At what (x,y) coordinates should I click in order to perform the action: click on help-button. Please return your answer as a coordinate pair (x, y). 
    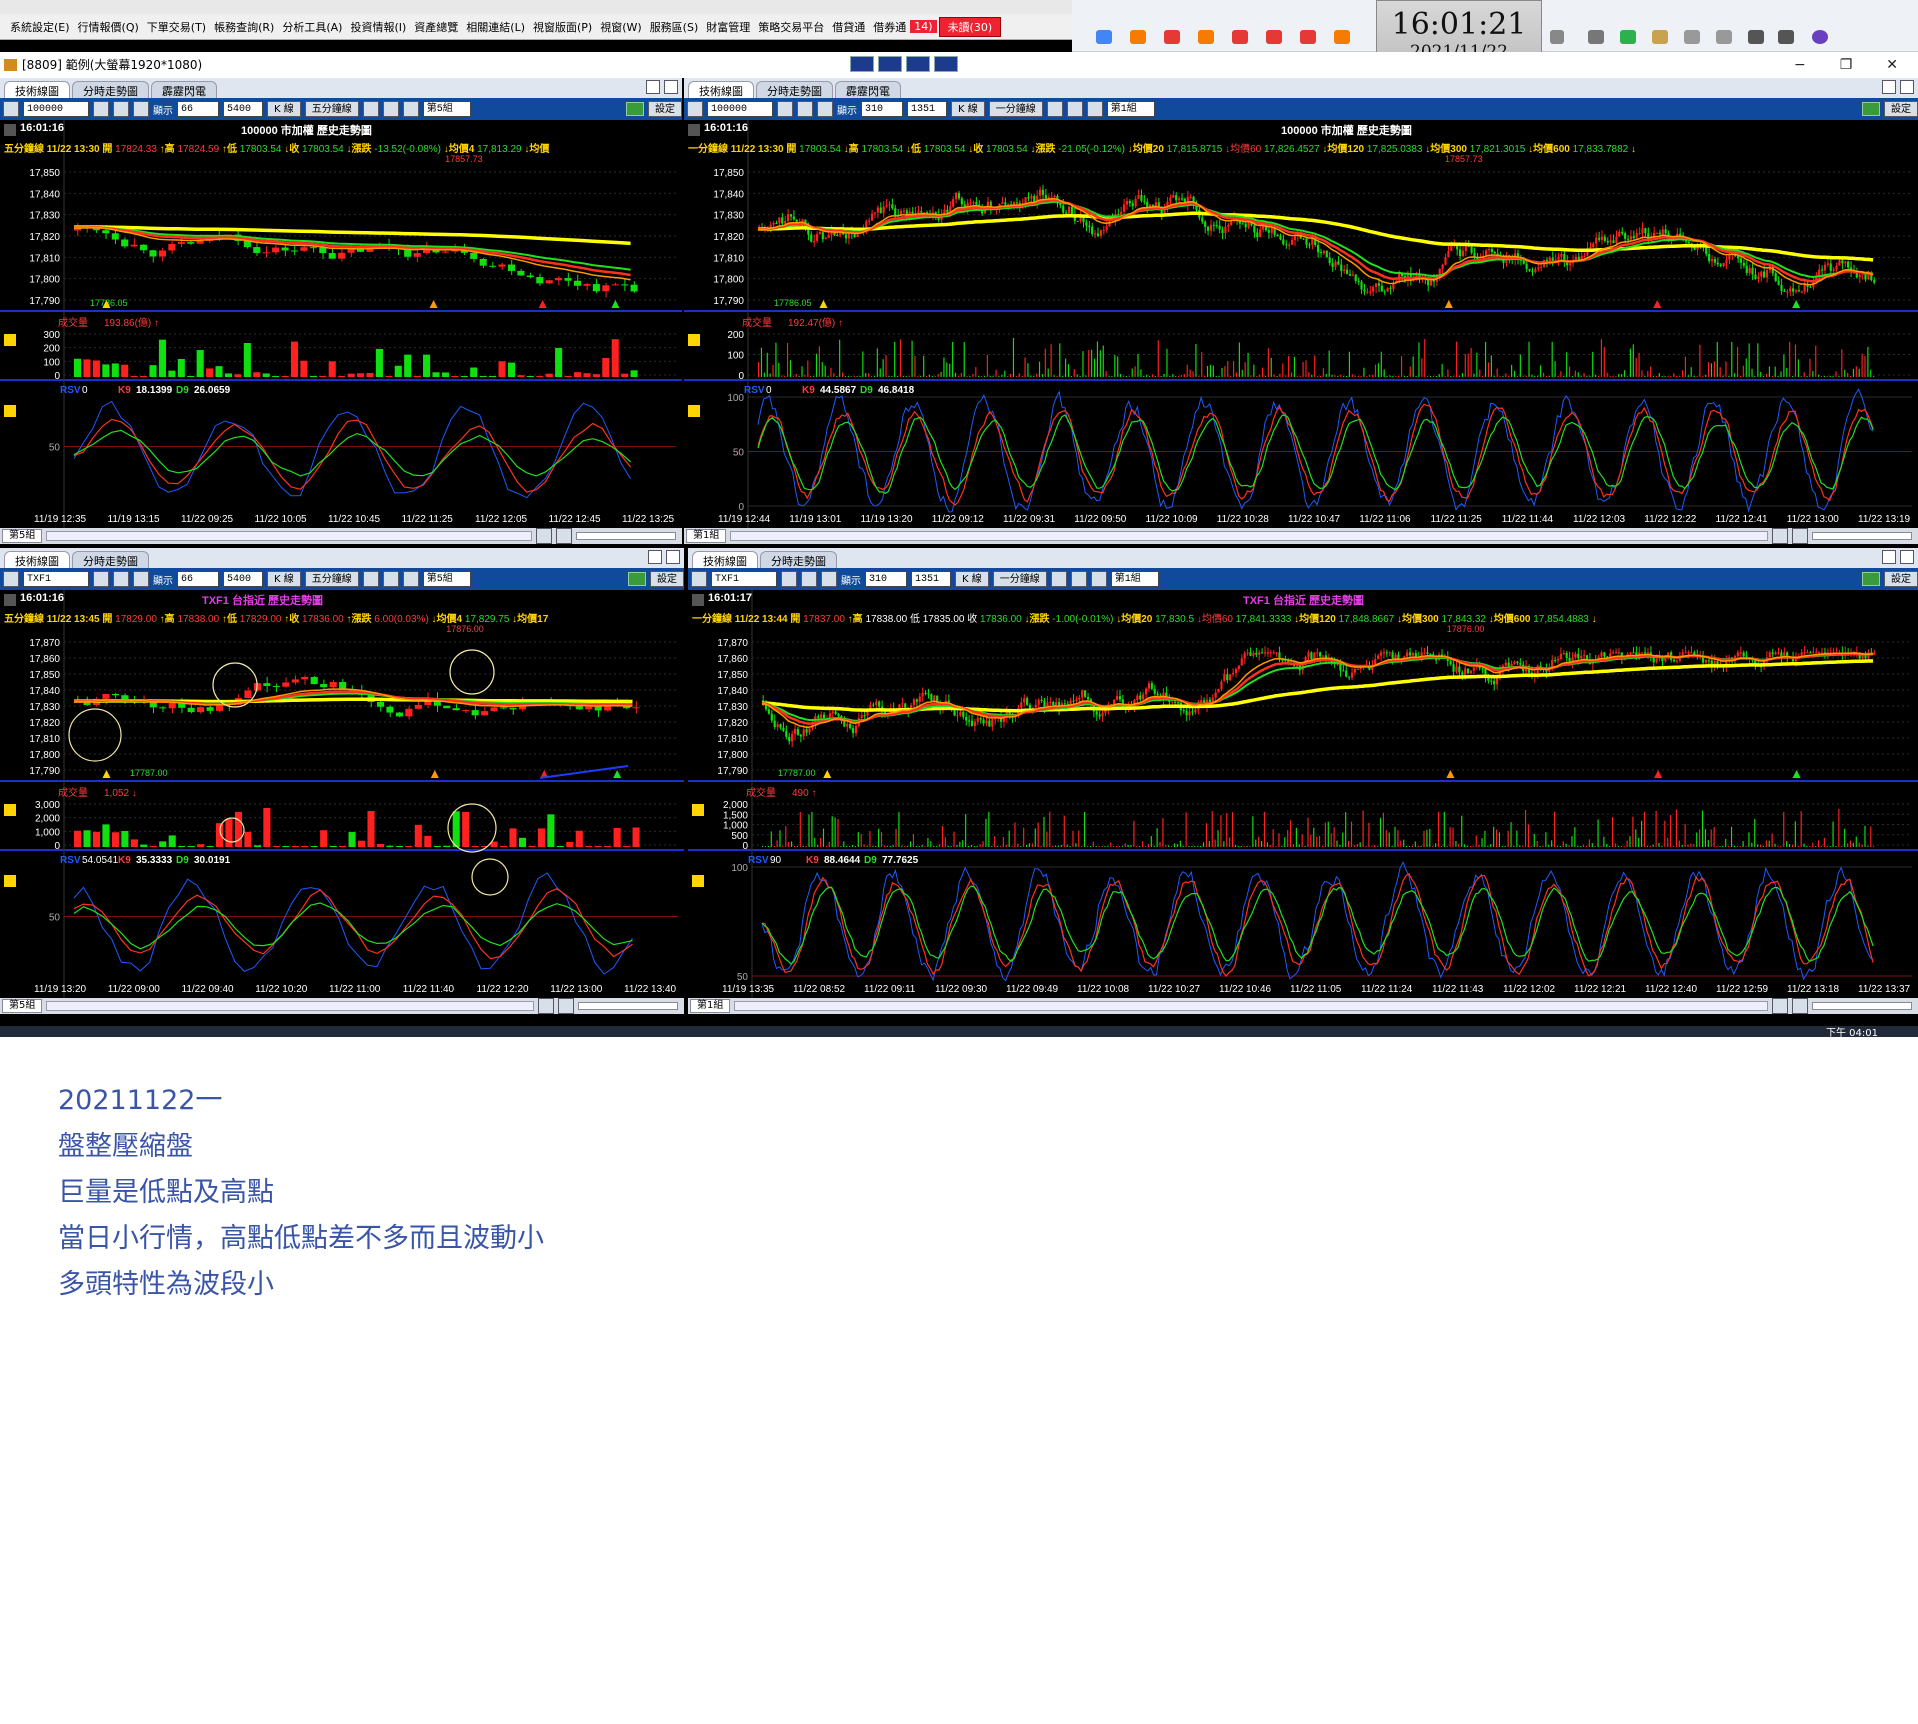
    Looking at the image, I should click on (946, 64).